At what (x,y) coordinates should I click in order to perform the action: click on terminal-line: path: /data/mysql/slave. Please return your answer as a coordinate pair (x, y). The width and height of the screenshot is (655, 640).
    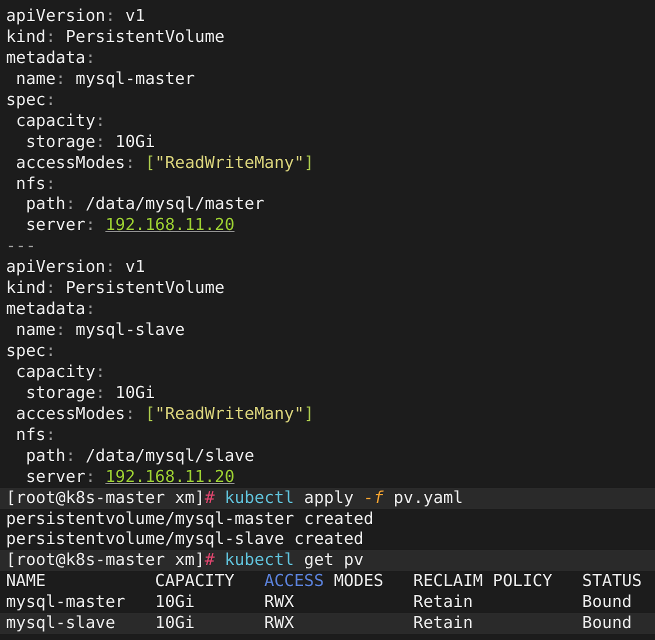
    Looking at the image, I should click on (140, 456).